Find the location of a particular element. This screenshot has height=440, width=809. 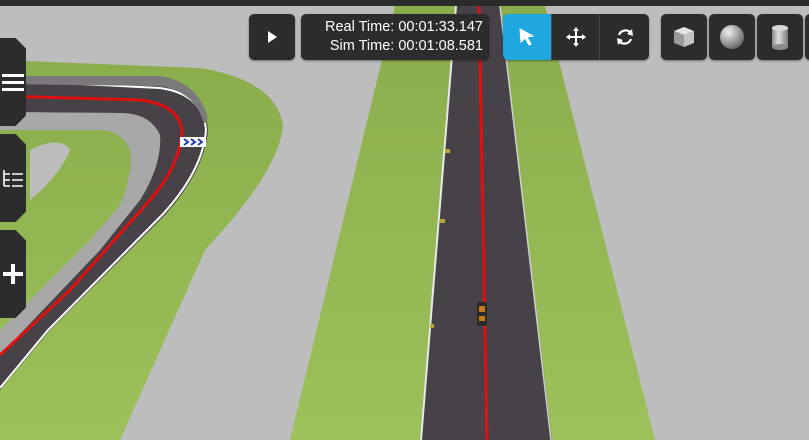

chevron-sign is located at coordinates (193, 142).